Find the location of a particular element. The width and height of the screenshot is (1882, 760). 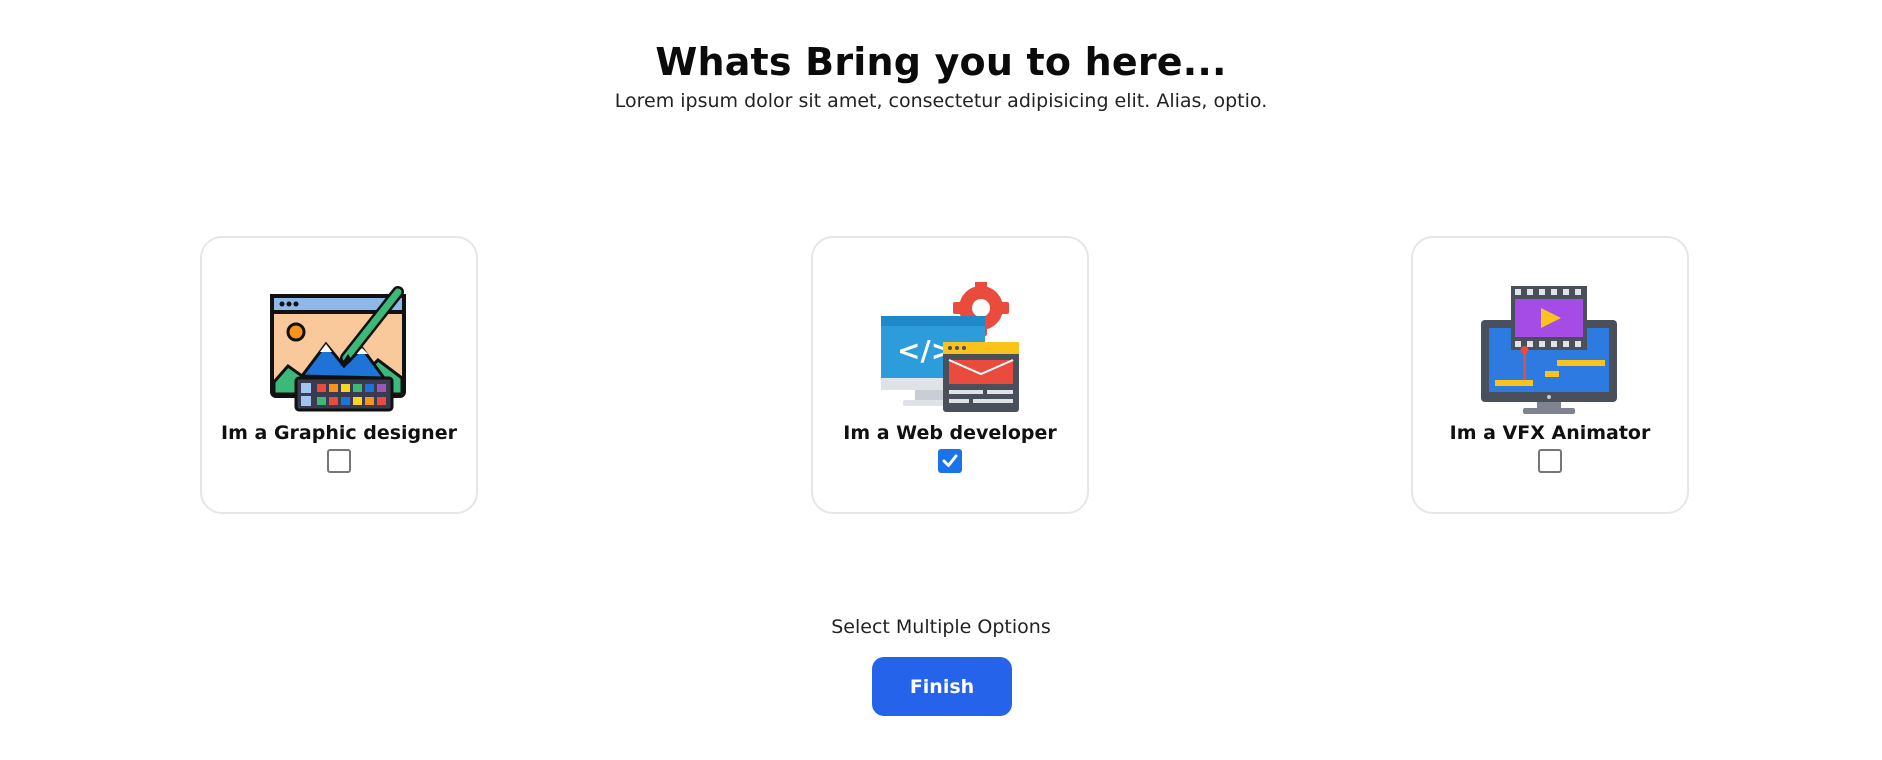

option-label-web-developer: Im a Web developer is located at coordinates (950, 433).